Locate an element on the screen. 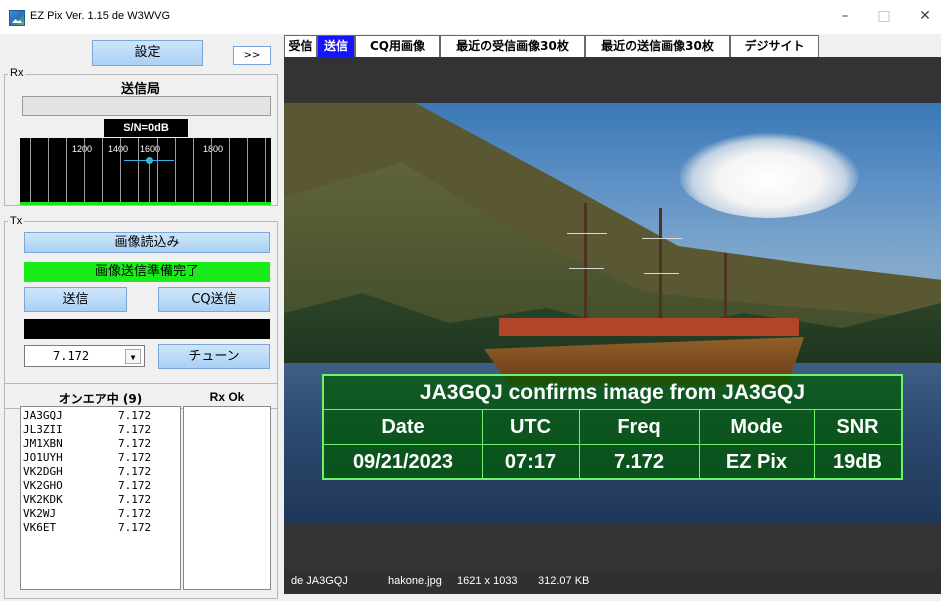  station-callsign: JA3GQJ is located at coordinates (43, 415).